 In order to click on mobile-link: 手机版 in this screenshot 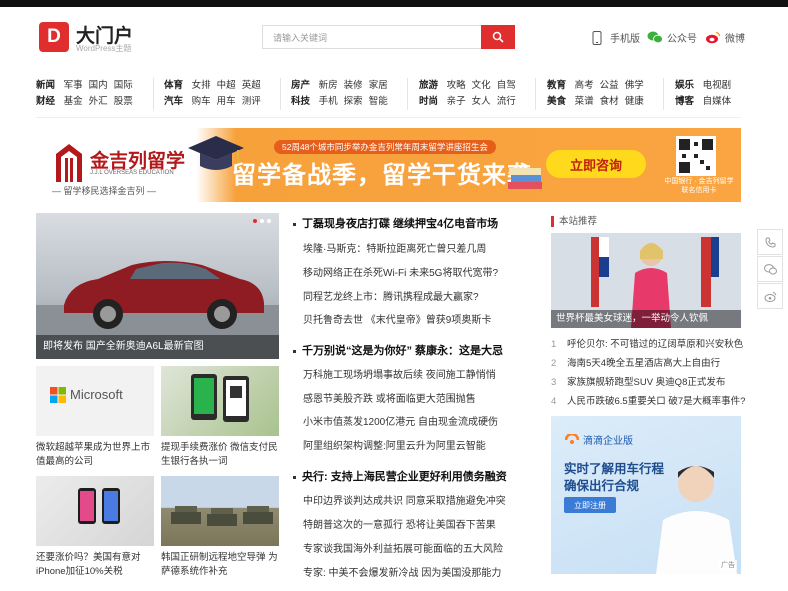, I will do `click(616, 37)`.